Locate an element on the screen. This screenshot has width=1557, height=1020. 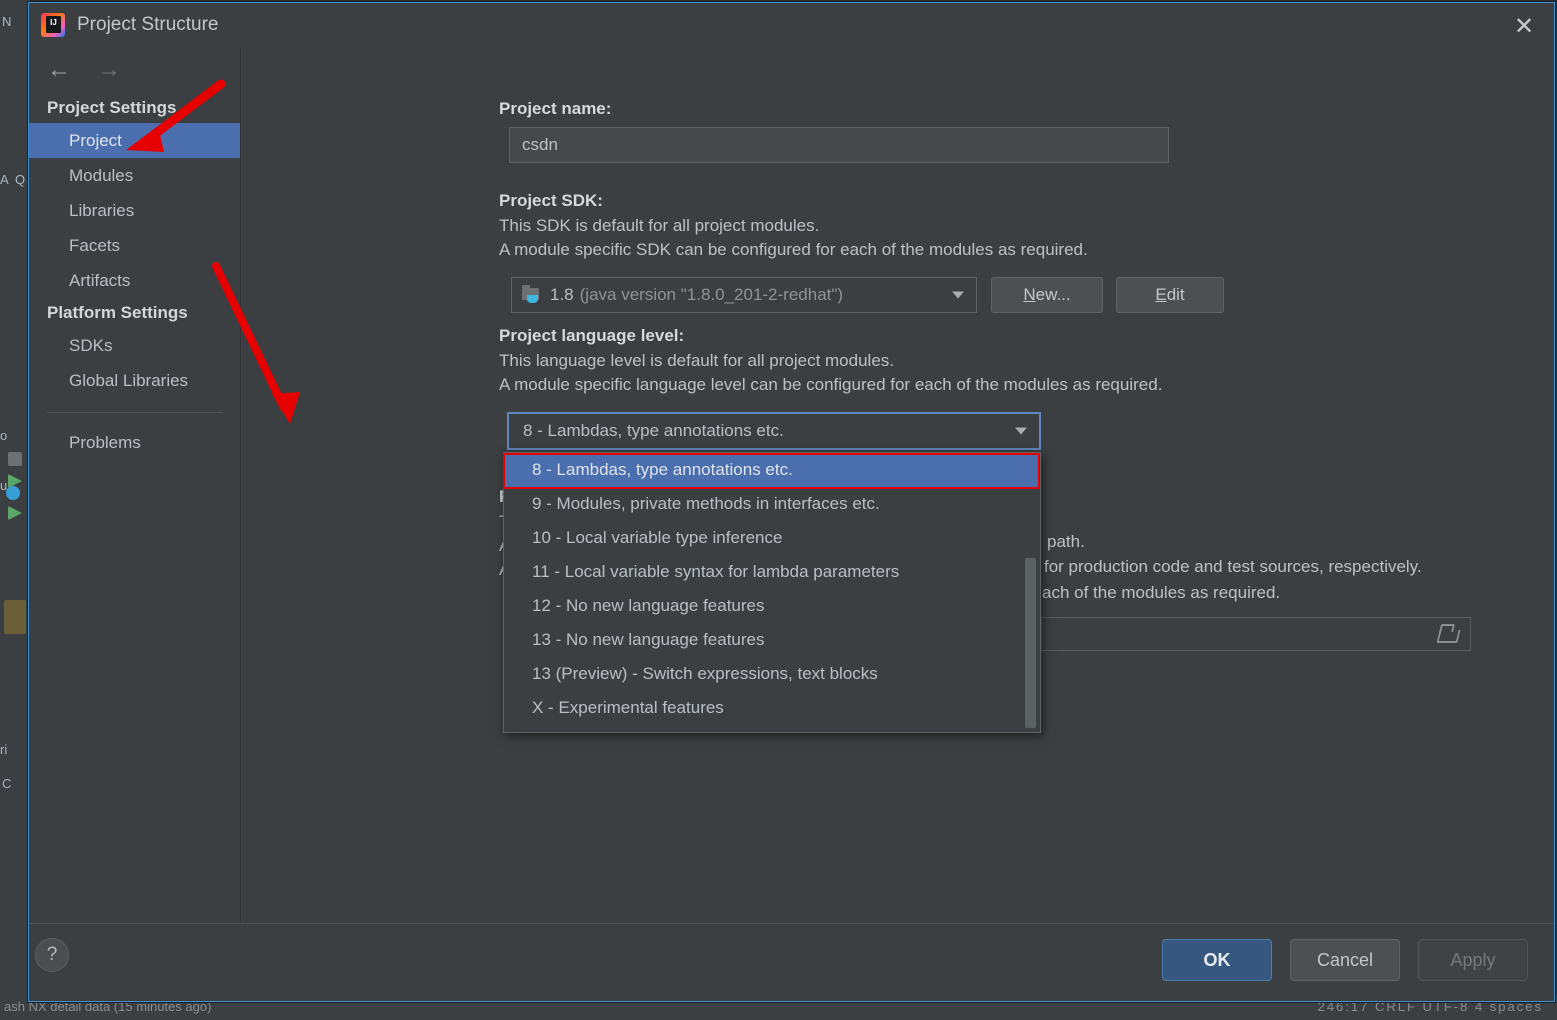
dropdown-option-label: 8 - Lambdas, type annotations etc. is located at coordinates (662, 469).